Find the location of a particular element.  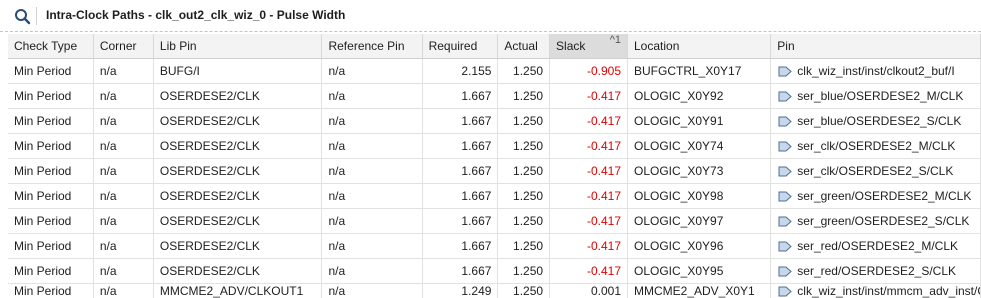

pin-label: ser_clk/OSERDESE2_S/CLK is located at coordinates (875, 170).